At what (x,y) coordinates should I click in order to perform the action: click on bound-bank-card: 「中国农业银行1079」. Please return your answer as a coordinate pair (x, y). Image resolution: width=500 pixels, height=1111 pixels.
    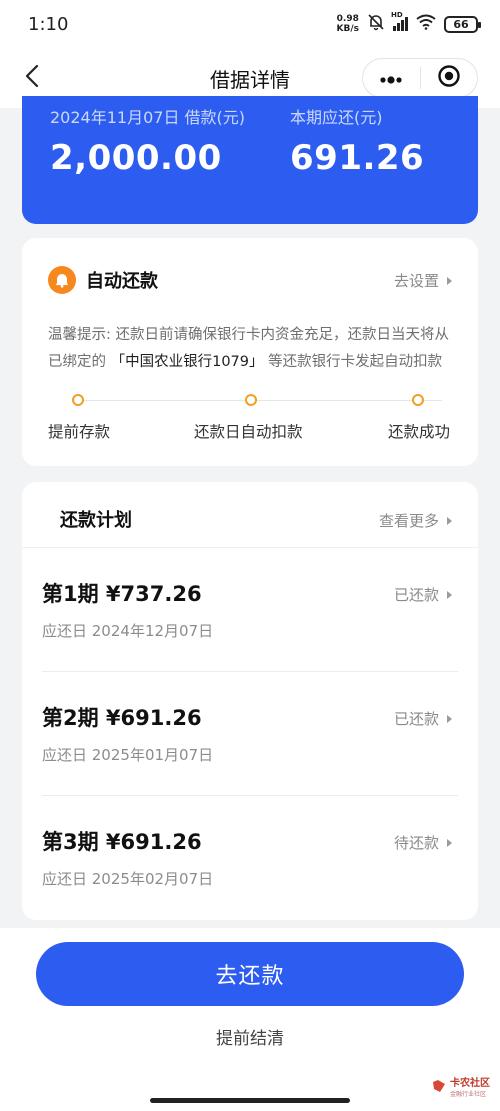
    Looking at the image, I should click on (187, 362).